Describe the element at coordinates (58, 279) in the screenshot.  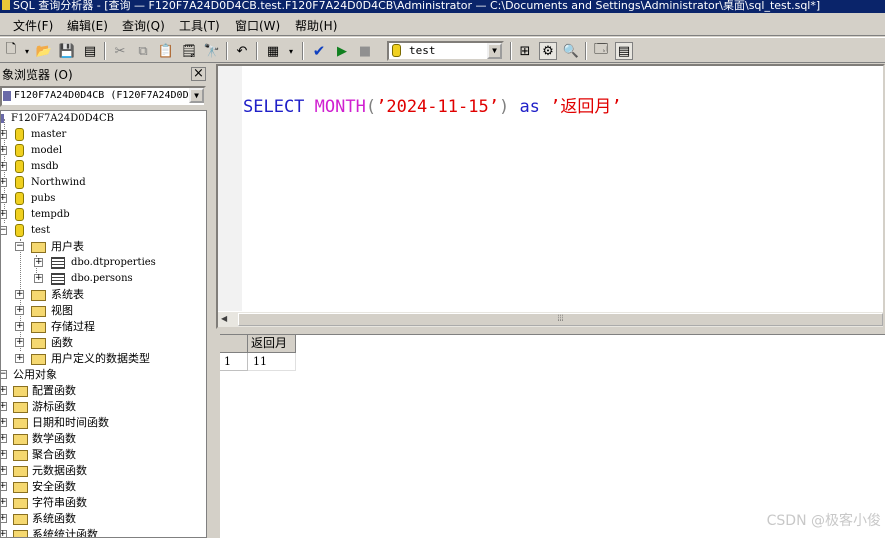
I see `table-icon` at that location.